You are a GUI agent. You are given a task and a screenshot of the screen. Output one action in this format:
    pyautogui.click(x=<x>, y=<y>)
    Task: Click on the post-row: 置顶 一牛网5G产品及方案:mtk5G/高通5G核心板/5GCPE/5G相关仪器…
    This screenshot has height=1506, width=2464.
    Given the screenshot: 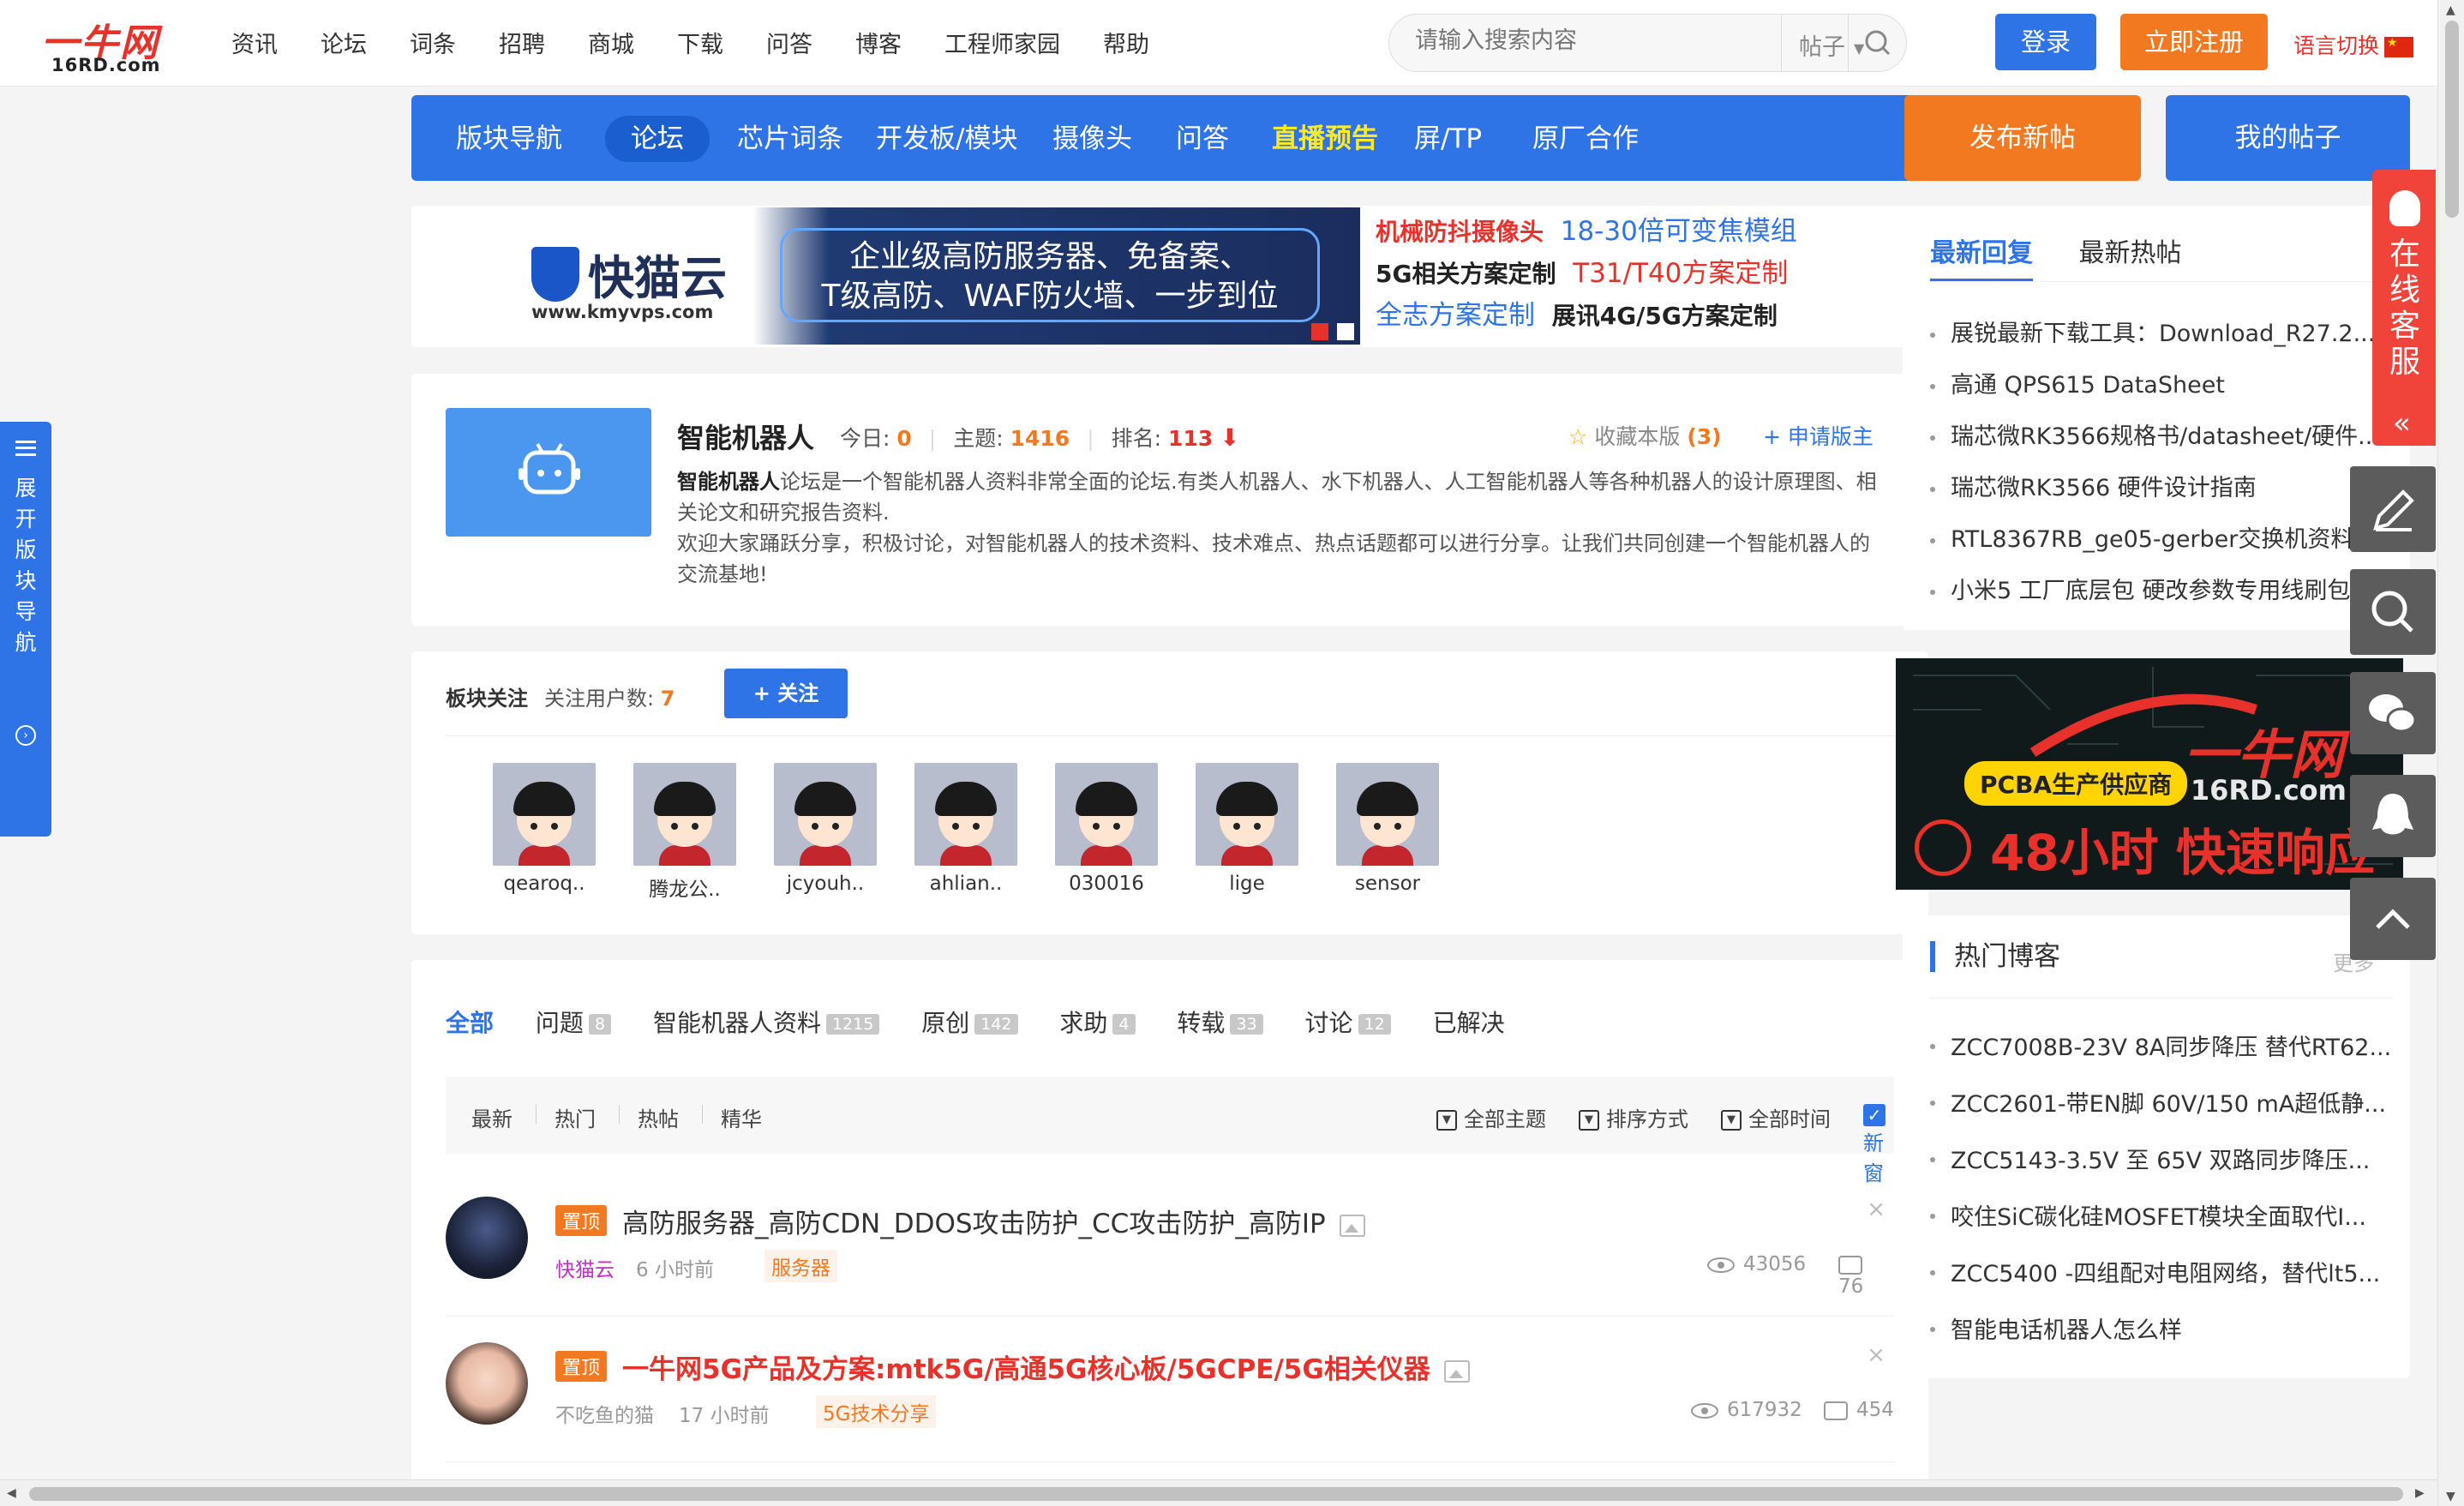 What is the action you would take?
    pyautogui.click(x=1170, y=1389)
    